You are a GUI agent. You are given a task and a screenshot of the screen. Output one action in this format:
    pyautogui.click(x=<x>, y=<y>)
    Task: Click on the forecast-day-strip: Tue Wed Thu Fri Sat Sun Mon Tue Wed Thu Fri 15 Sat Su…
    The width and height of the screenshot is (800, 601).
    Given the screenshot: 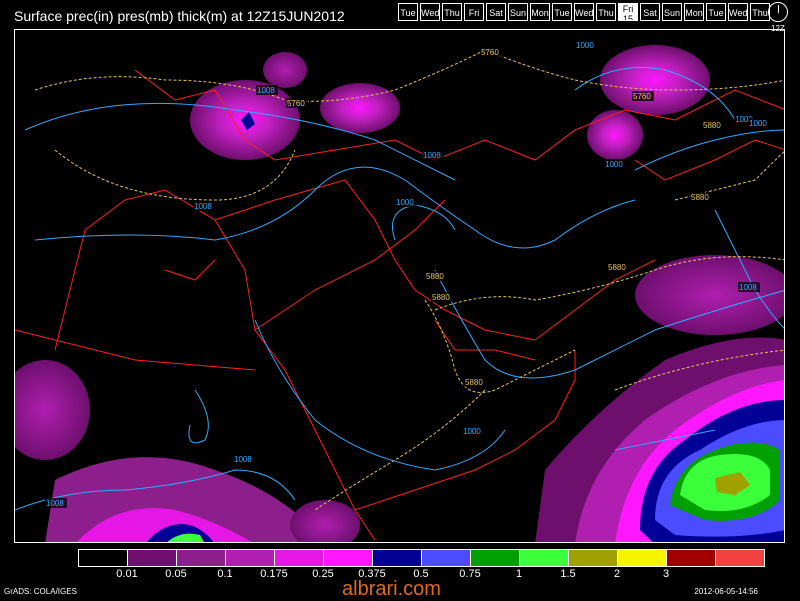 What is the action you would take?
    pyautogui.click(x=585, y=12)
    